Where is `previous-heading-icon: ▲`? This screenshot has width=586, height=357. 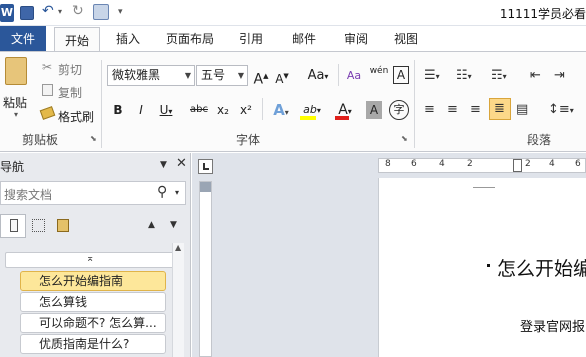
previous-heading-icon: ▲ is located at coordinates (151, 225).